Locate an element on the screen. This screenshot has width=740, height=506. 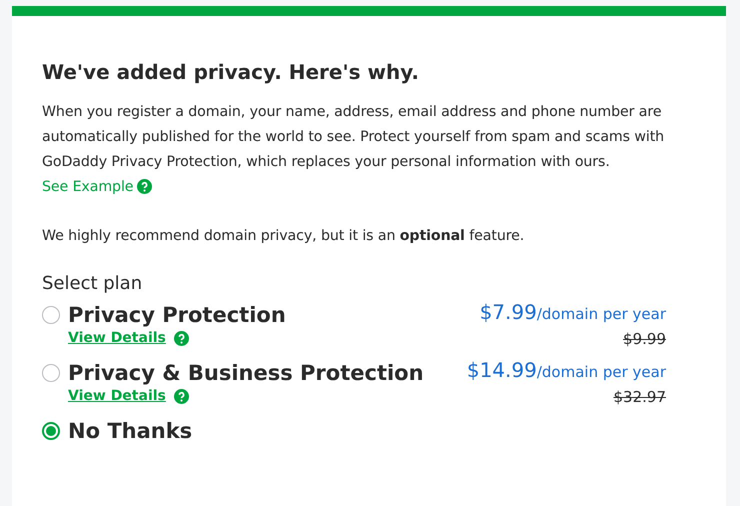
plan-name: No Thanks is located at coordinates (130, 431).